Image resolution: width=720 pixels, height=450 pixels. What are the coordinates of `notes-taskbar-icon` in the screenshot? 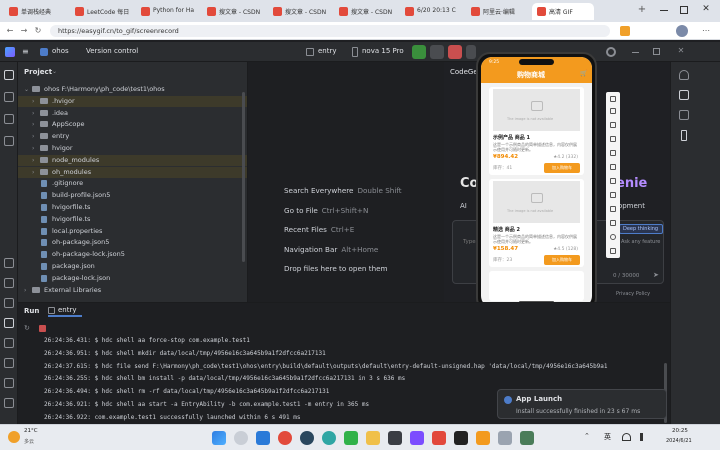 It's located at (527, 438).